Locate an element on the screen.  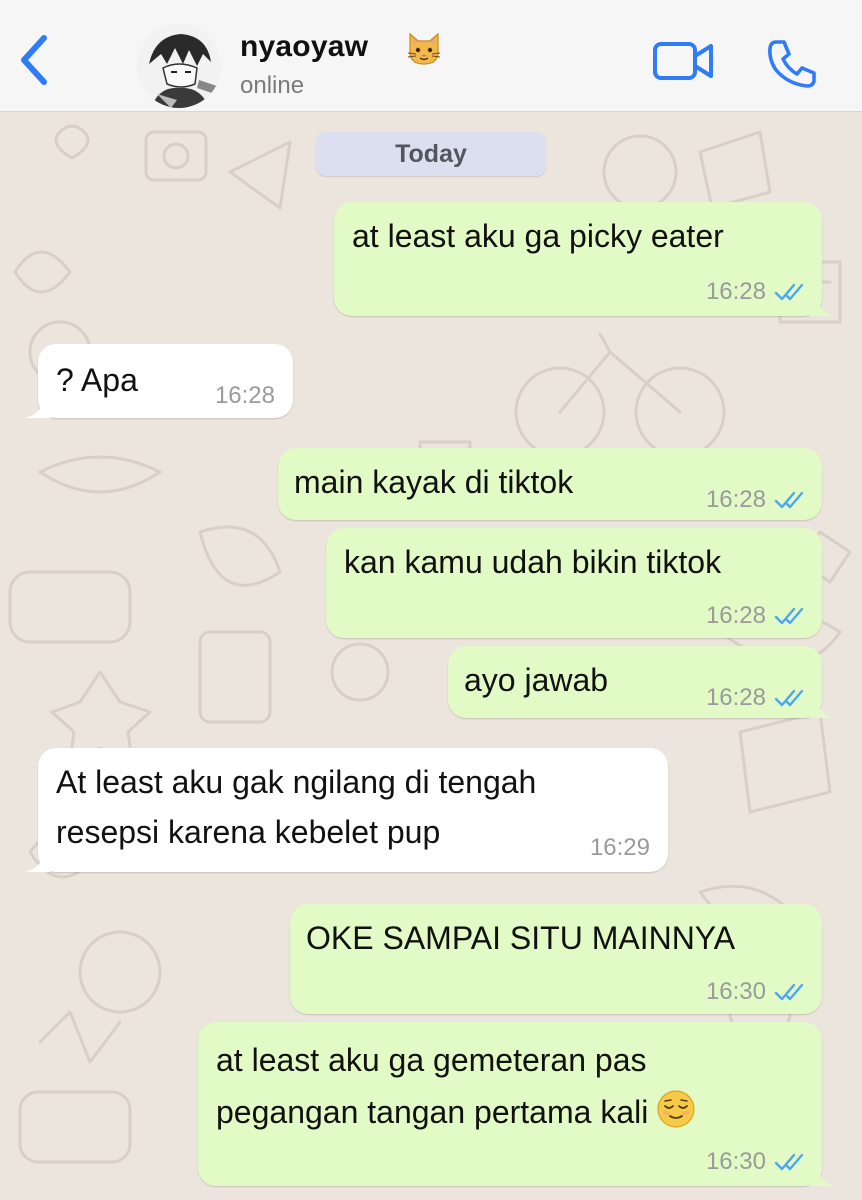
cat-face-emoji is located at coordinates (424, 48).